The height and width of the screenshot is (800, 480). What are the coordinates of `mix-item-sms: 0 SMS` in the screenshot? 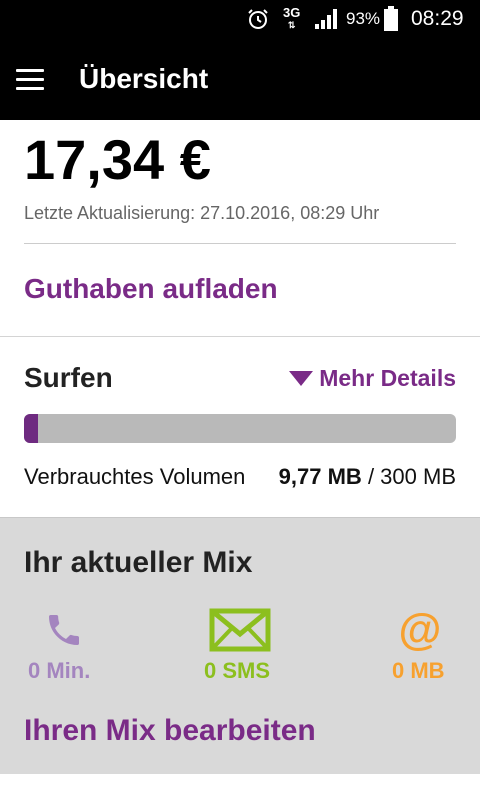 It's located at (240, 651).